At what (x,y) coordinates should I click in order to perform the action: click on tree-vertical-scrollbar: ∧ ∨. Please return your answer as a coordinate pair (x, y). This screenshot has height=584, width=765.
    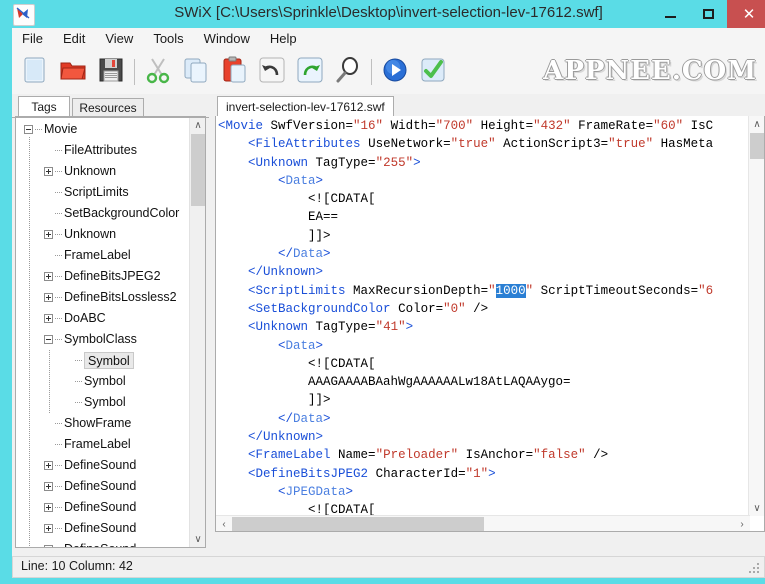
    Looking at the image, I should click on (197, 332).